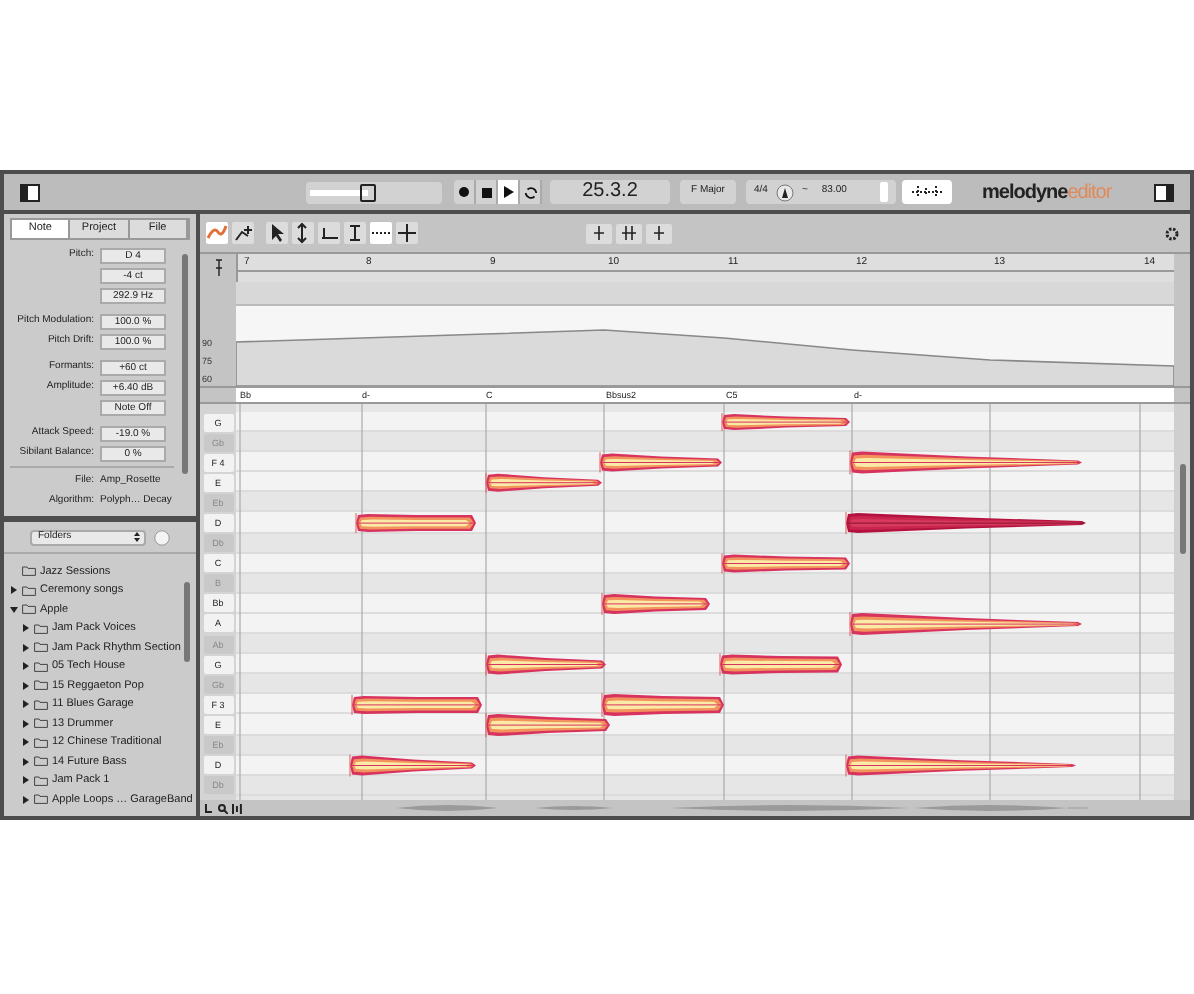  I want to click on stop-icon, so click(486, 192).